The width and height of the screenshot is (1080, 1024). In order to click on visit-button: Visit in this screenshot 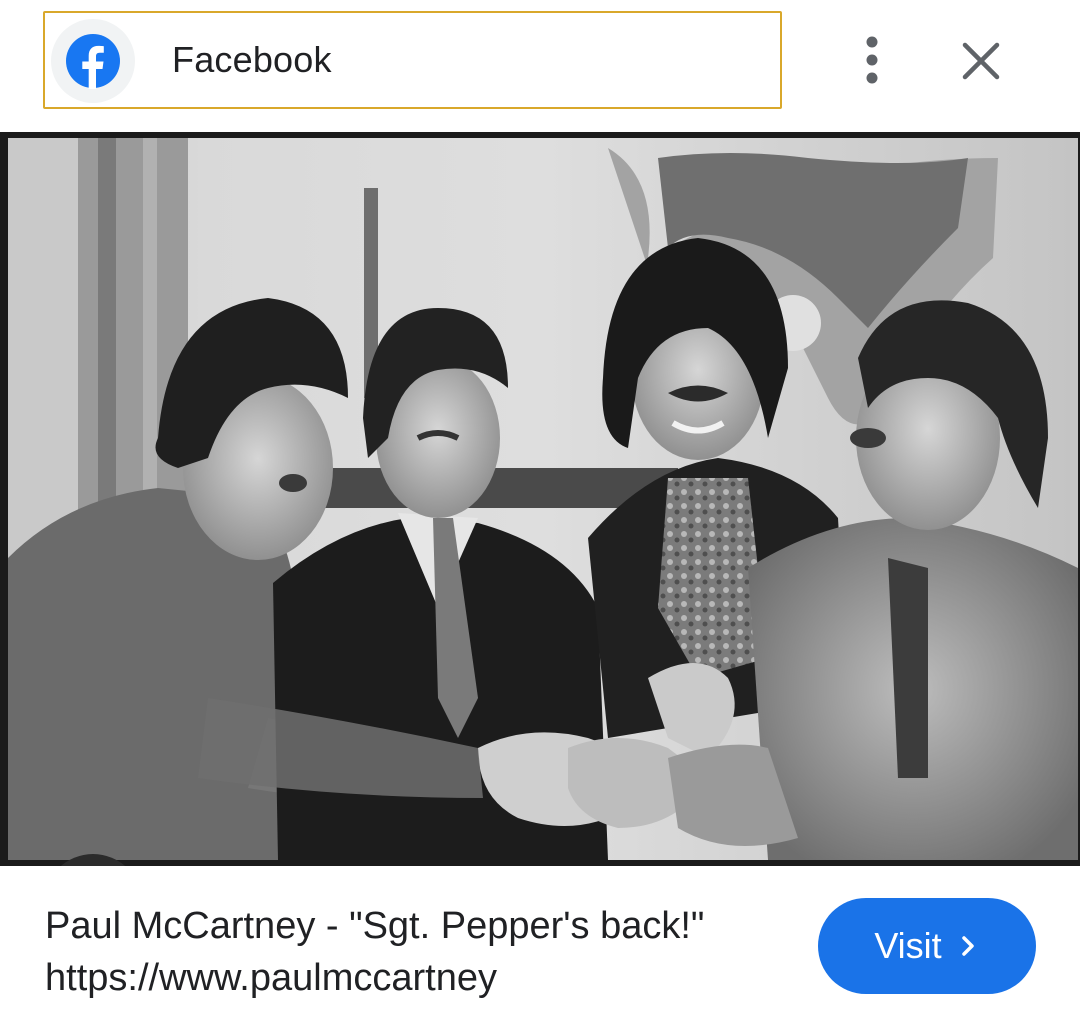, I will do `click(927, 946)`.